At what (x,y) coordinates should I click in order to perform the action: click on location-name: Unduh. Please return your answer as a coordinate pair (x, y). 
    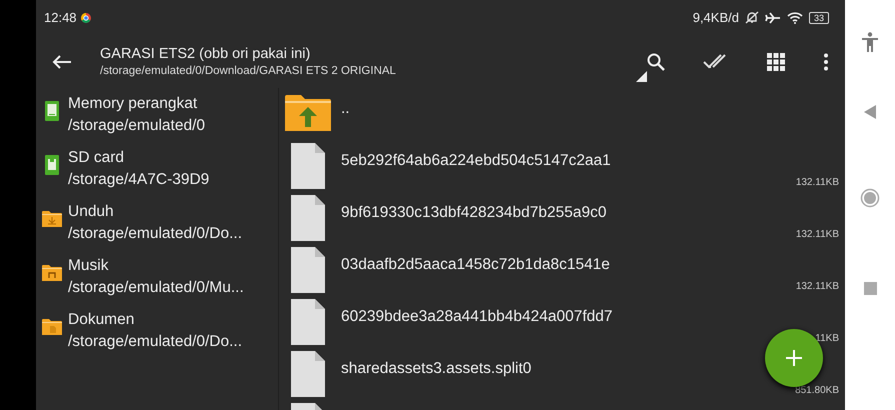
    Looking at the image, I should click on (91, 212).